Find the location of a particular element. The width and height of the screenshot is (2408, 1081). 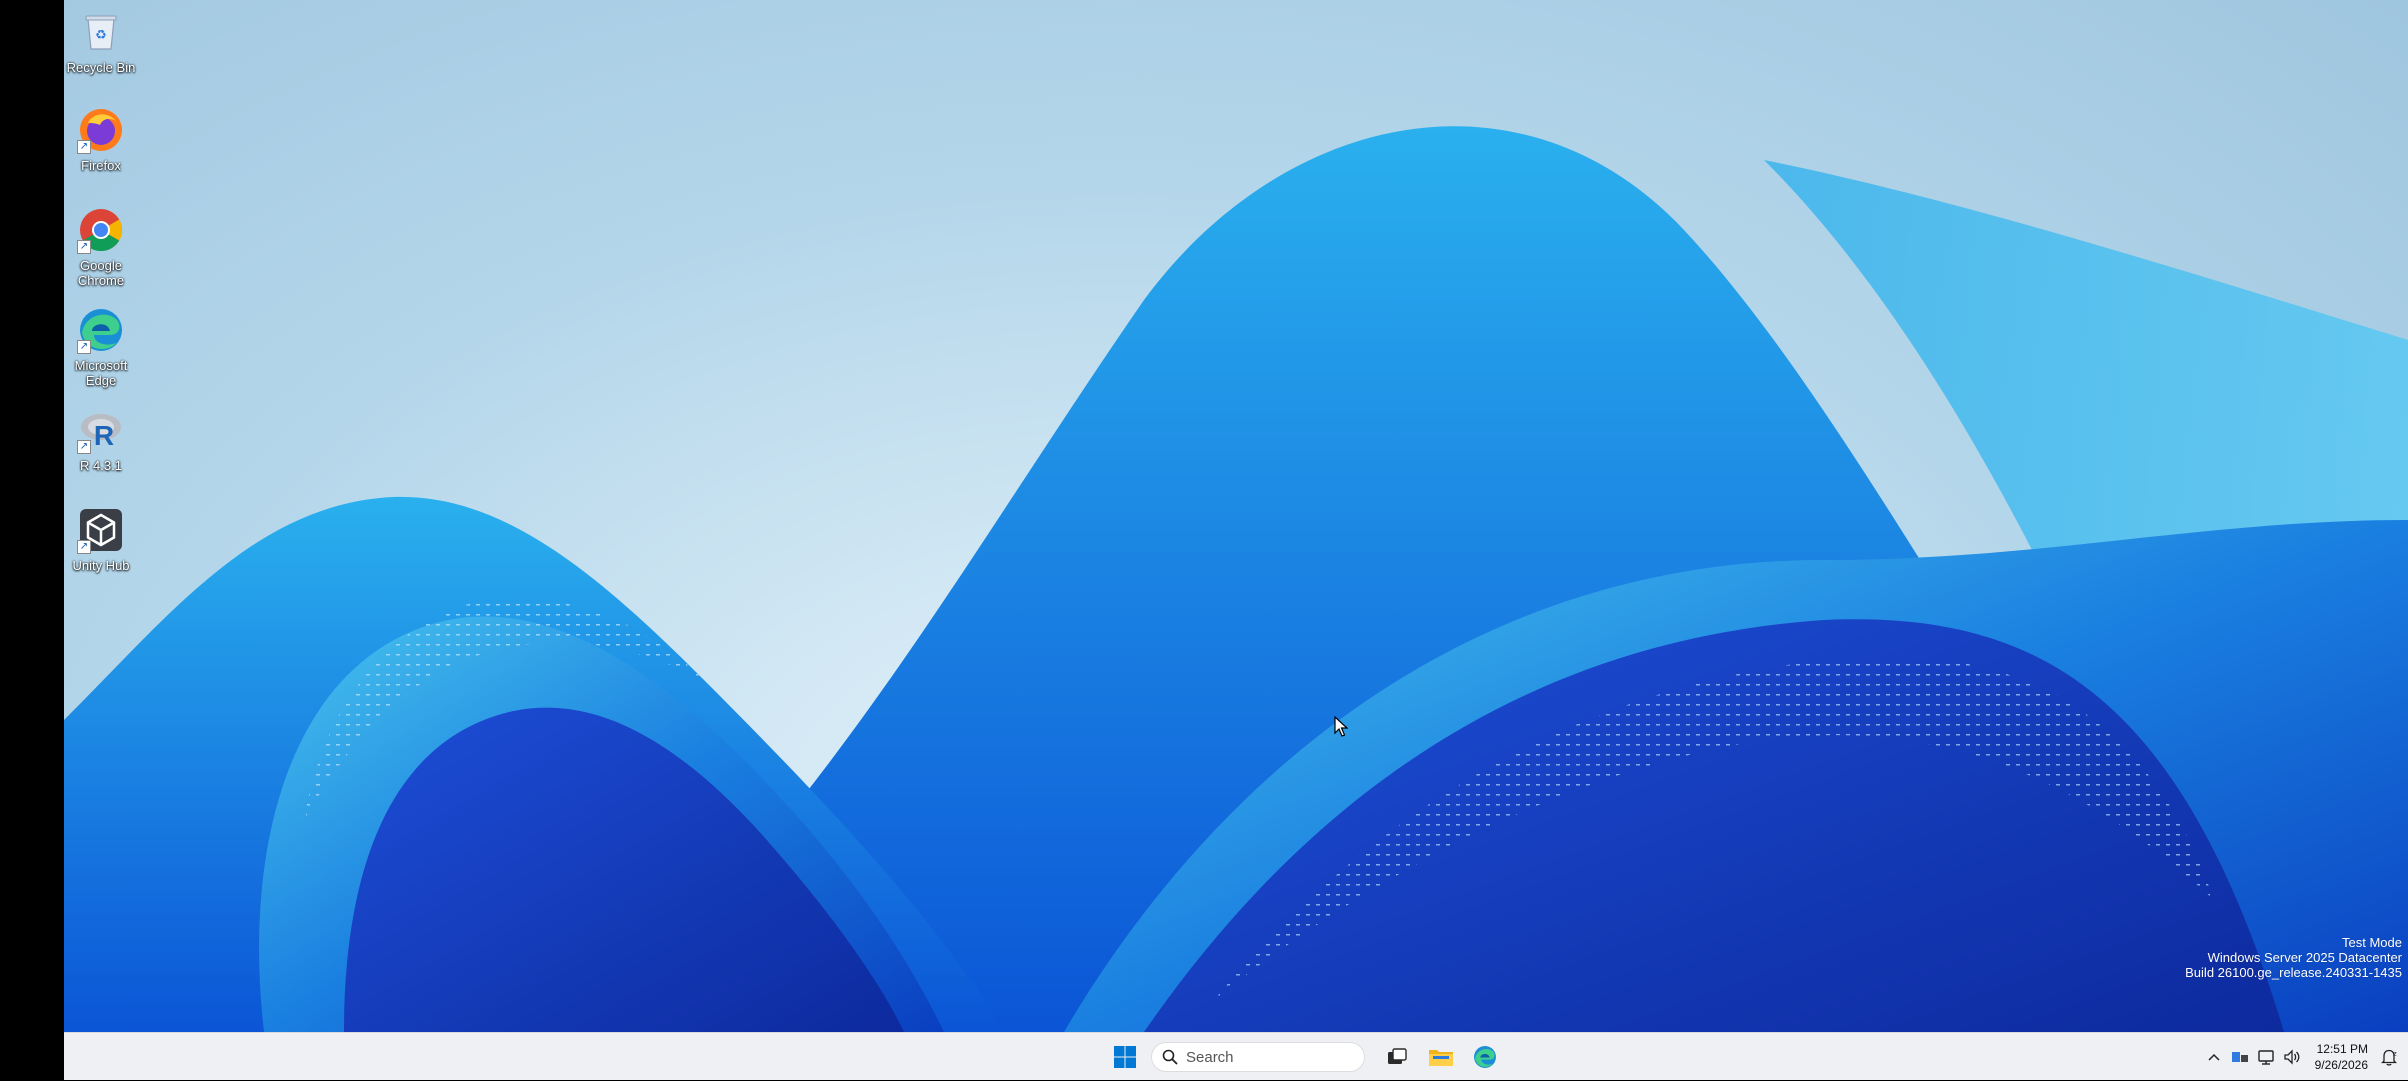

watermark-line: Build 26100.ge_release.240331-1435 is located at coordinates (2293, 972).